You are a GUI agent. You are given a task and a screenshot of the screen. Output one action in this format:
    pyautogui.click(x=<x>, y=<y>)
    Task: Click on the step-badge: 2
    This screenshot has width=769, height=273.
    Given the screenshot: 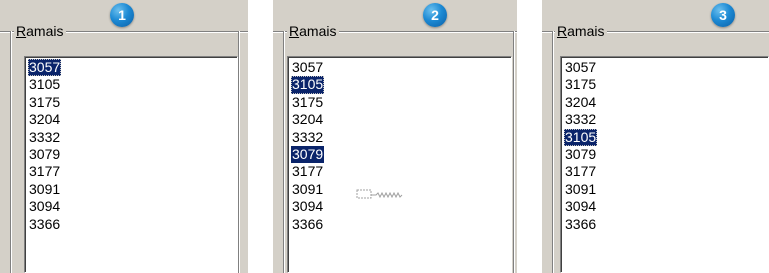 What is the action you would take?
    pyautogui.click(x=435, y=15)
    